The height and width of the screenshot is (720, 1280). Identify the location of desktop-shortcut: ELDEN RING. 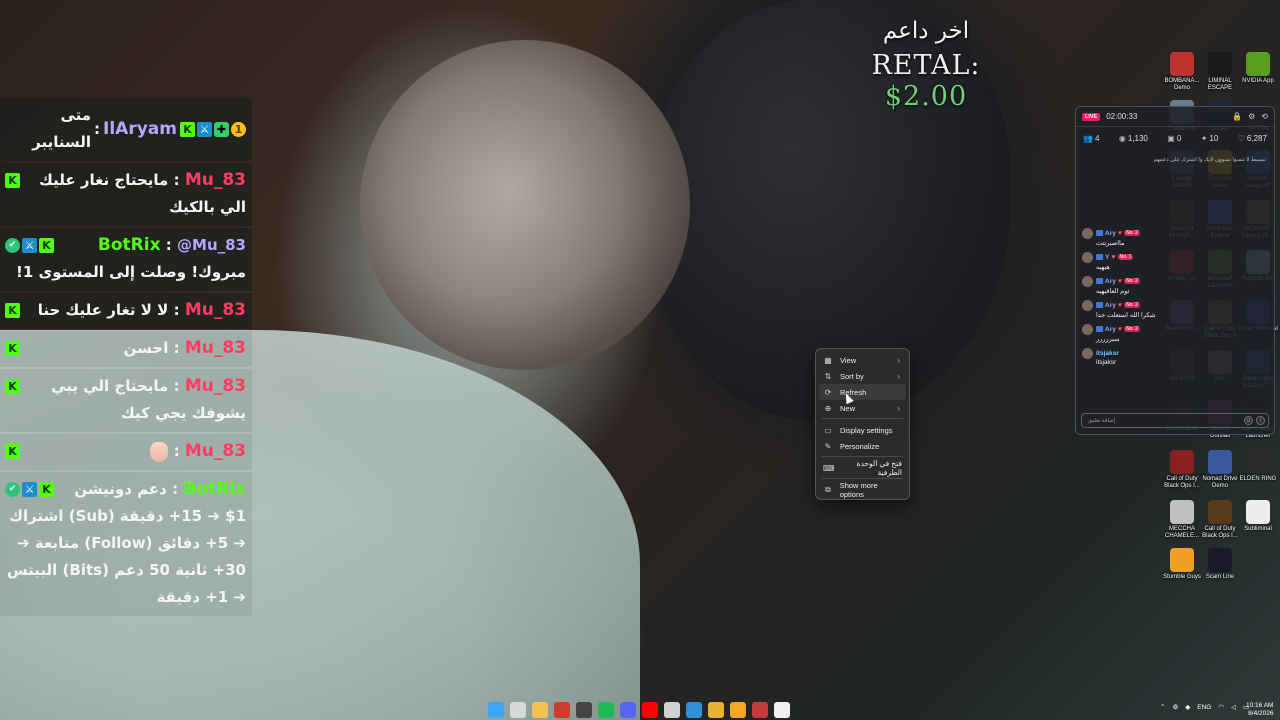
(1258, 466).